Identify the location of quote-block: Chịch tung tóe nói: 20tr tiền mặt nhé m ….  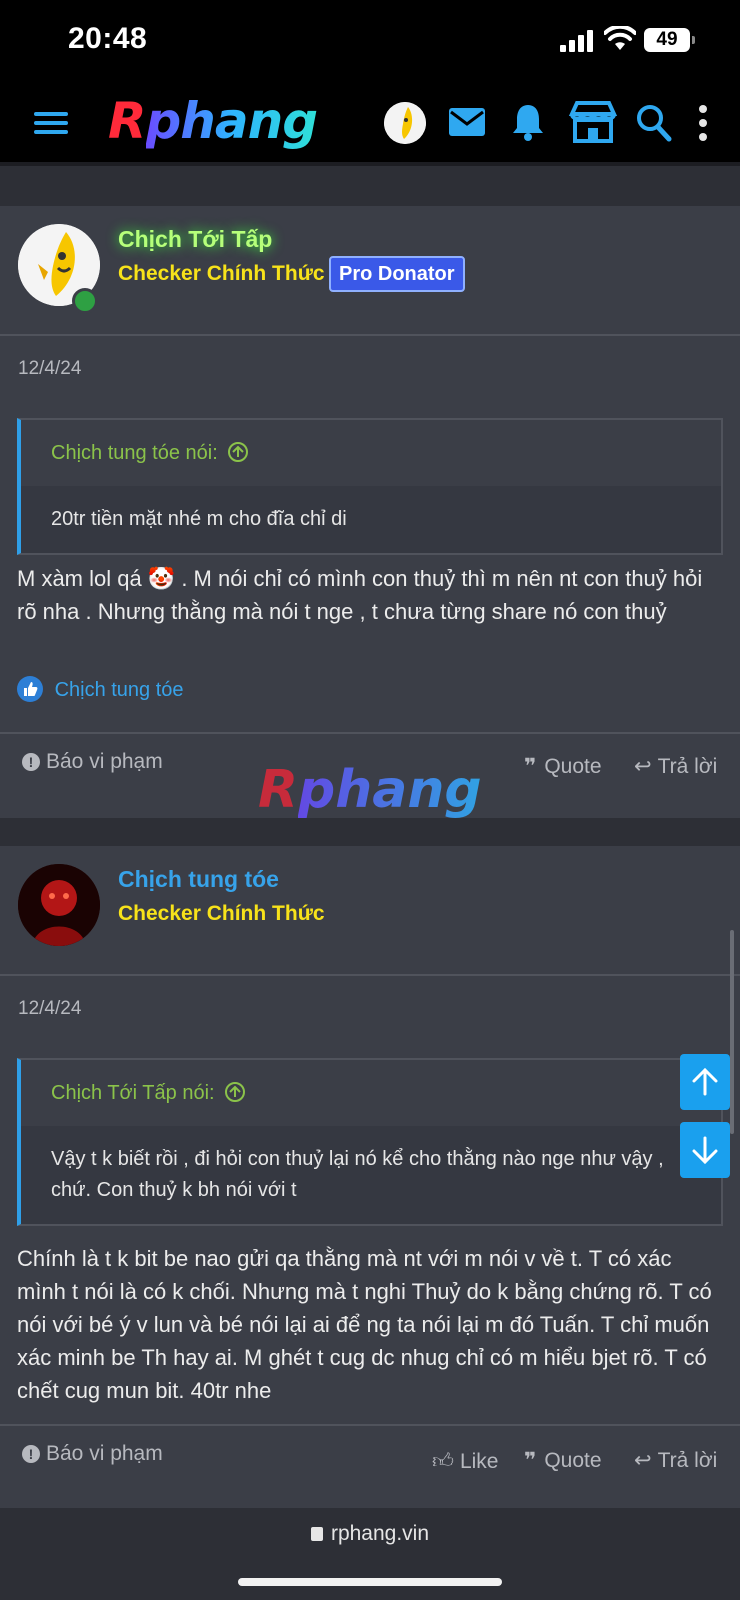
(370, 486).